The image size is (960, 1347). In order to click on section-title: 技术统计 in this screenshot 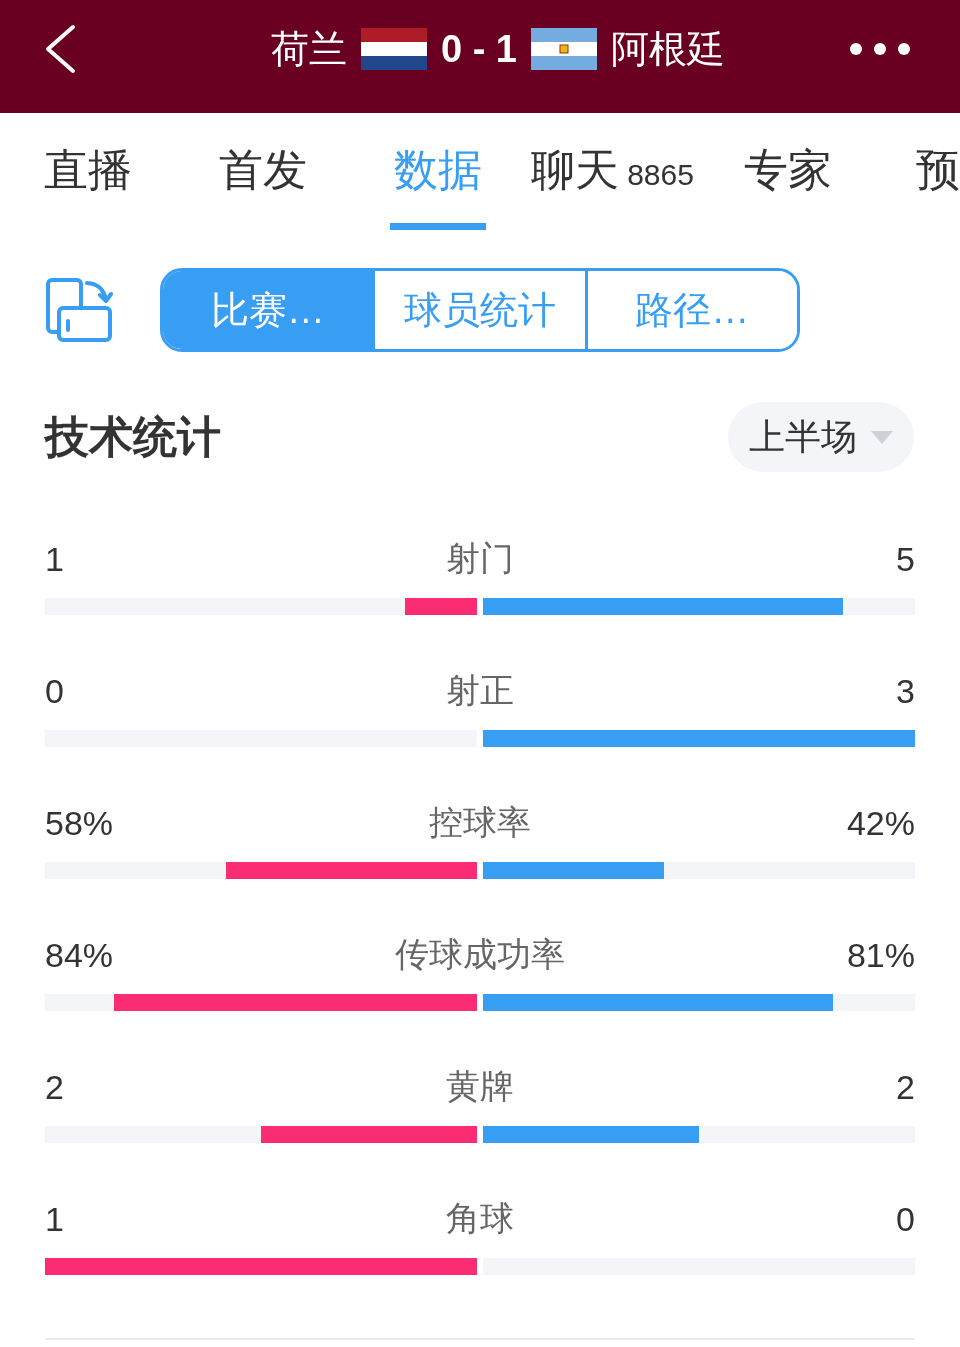, I will do `click(133, 436)`.